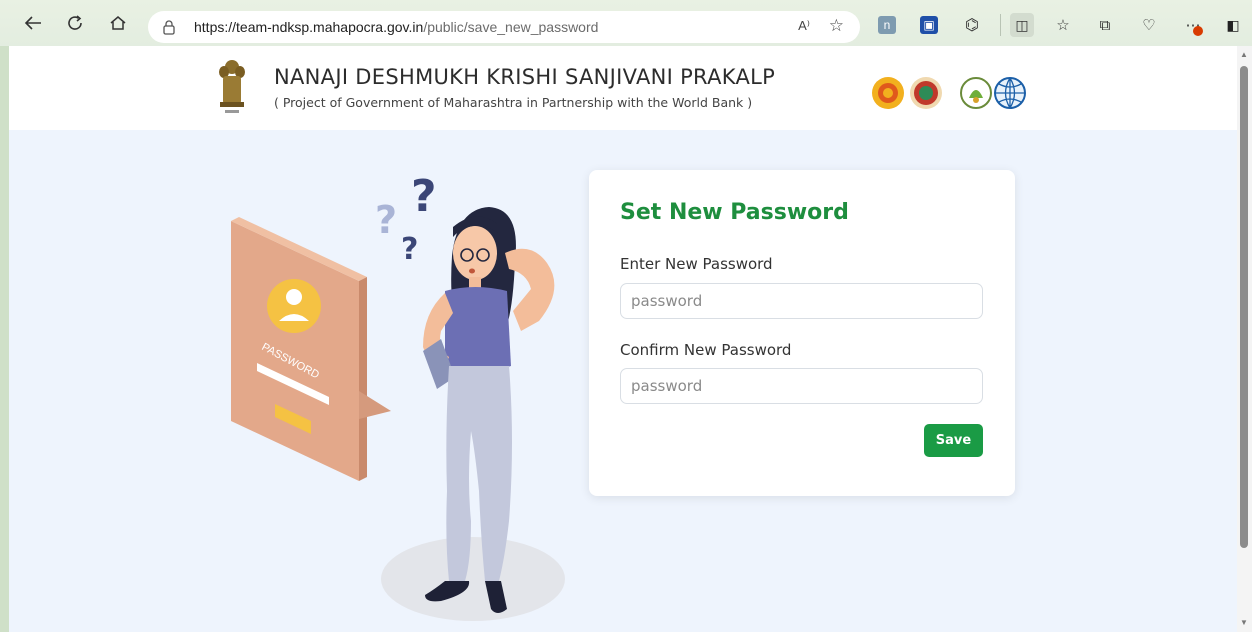 The image size is (1252, 632). What do you see at coordinates (169, 29) in the screenshot?
I see `site-info-icon` at bounding box center [169, 29].